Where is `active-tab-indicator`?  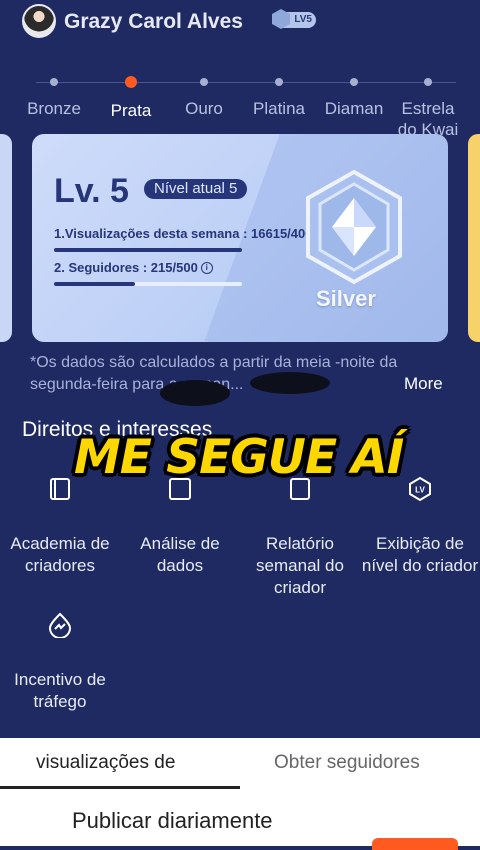 active-tab-indicator is located at coordinates (120, 787).